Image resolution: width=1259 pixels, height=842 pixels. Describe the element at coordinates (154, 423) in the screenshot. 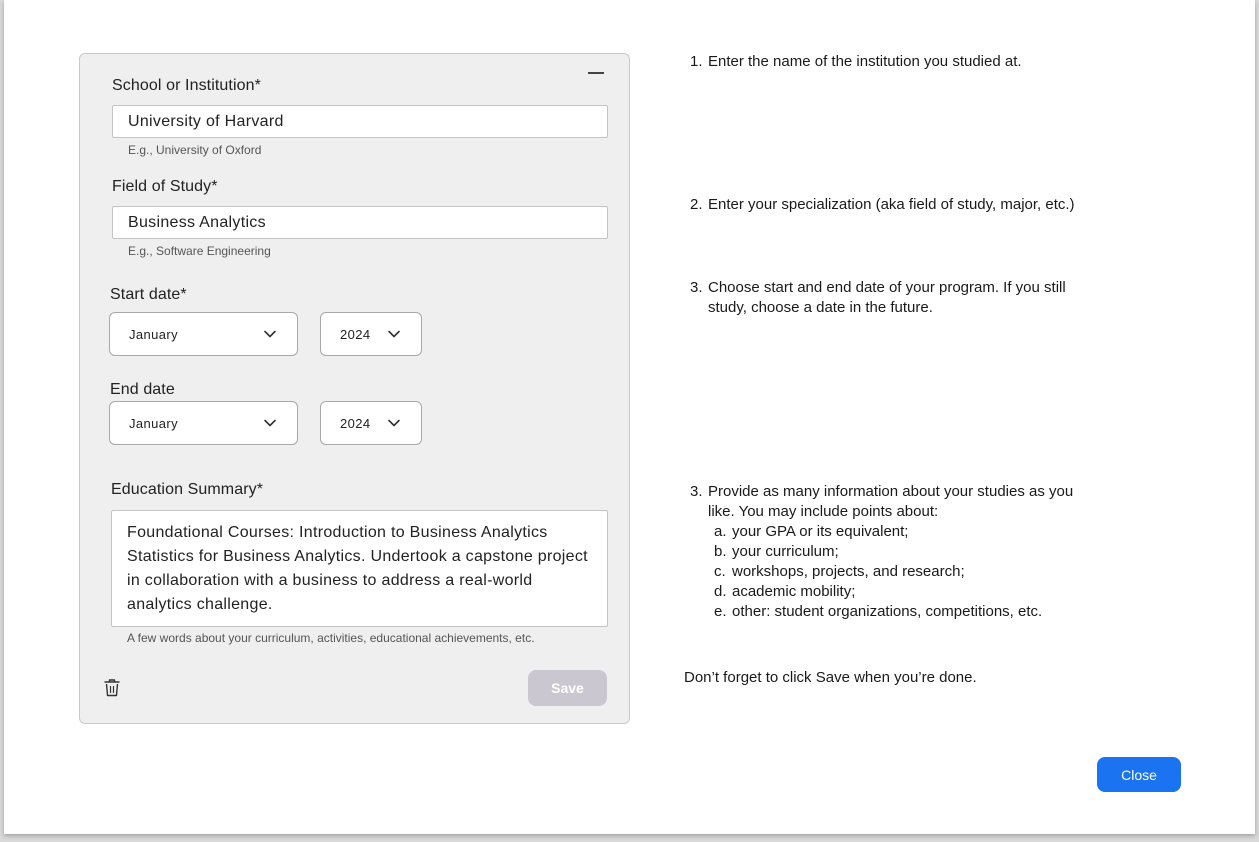

I see `end-month-value: January` at that location.